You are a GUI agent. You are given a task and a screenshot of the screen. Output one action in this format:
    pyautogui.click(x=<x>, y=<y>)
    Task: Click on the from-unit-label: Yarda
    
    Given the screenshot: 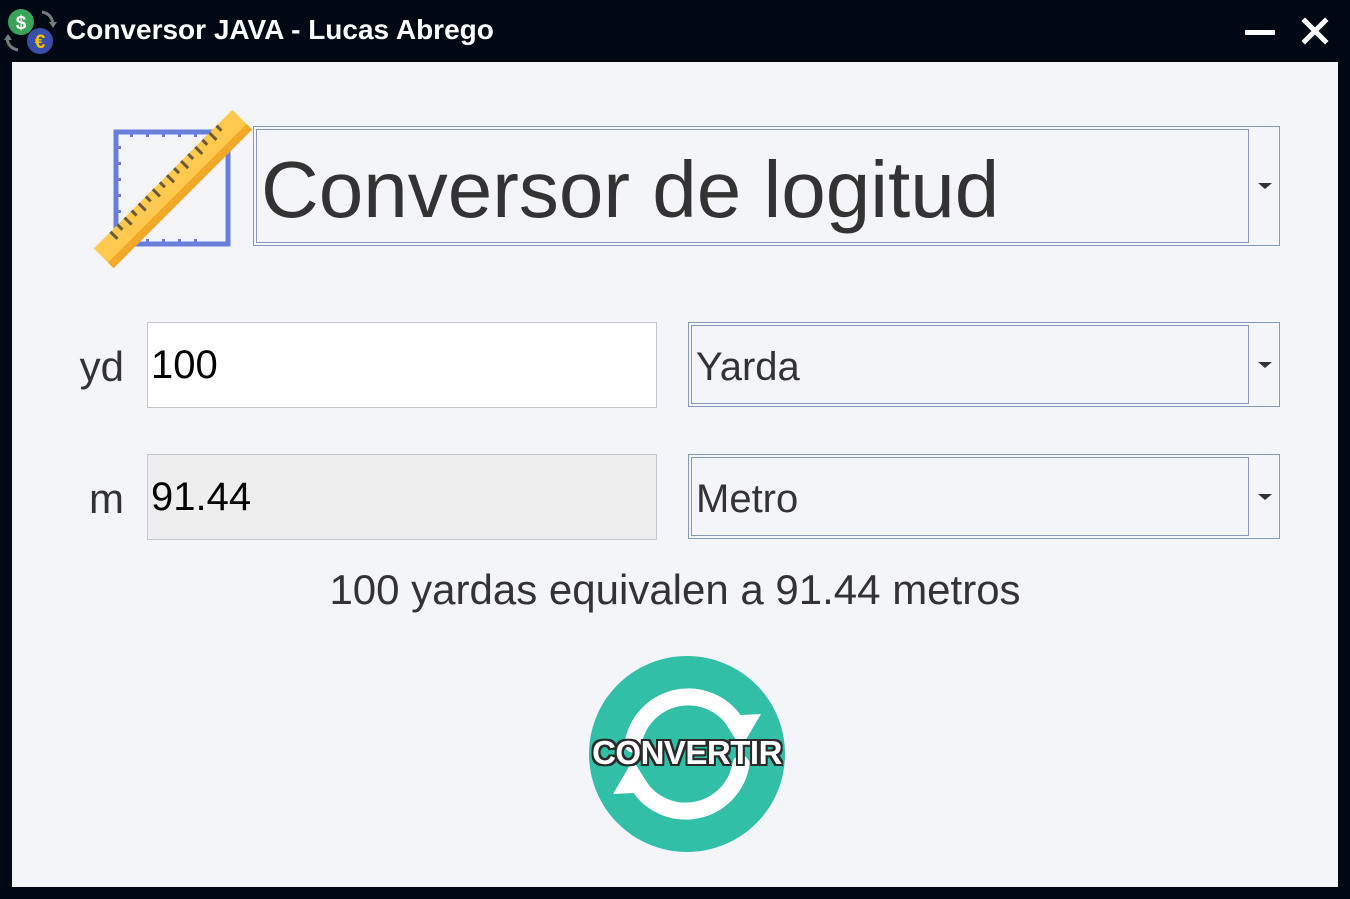 What is the action you would take?
    pyautogui.click(x=748, y=367)
    